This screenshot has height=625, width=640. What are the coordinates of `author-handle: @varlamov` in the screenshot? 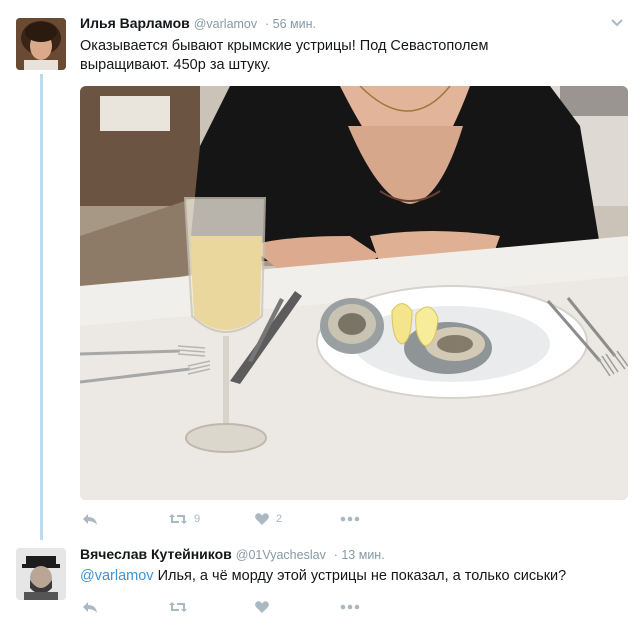 It's located at (225, 24).